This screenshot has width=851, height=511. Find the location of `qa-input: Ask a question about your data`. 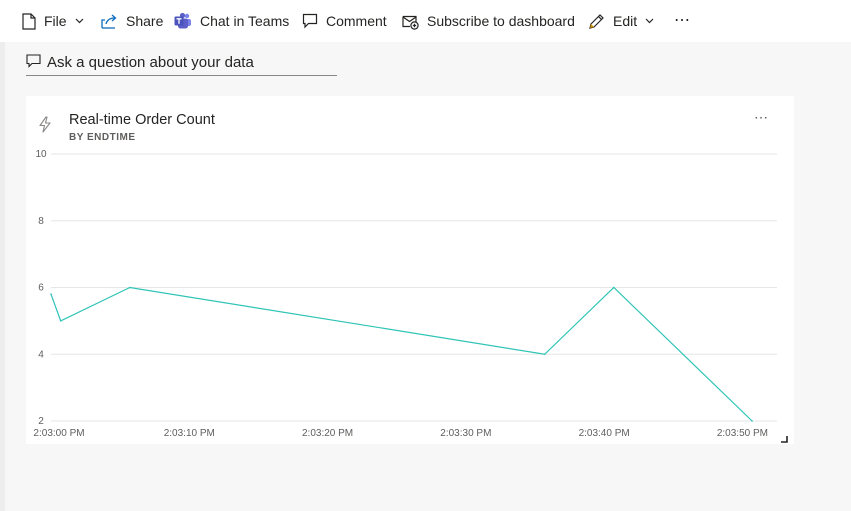

qa-input: Ask a question about your data is located at coordinates (181, 63).